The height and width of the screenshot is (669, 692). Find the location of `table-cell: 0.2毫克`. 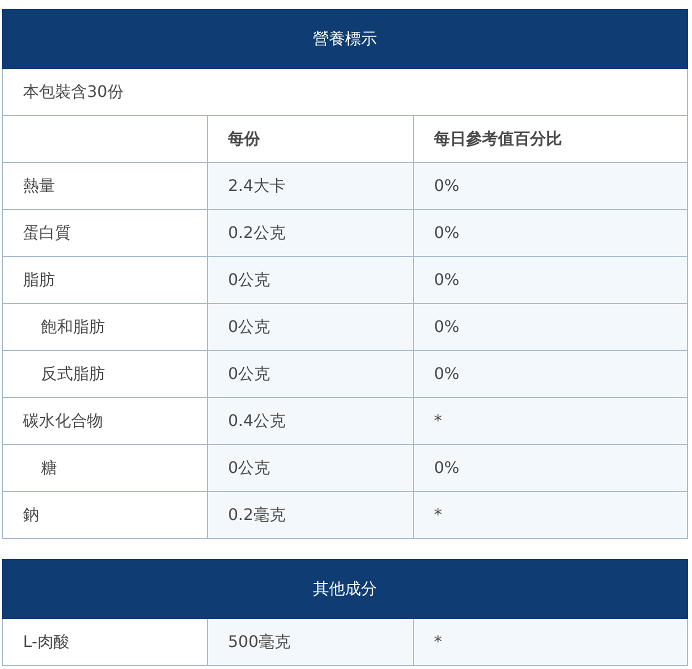

table-cell: 0.2毫克 is located at coordinates (311, 515).